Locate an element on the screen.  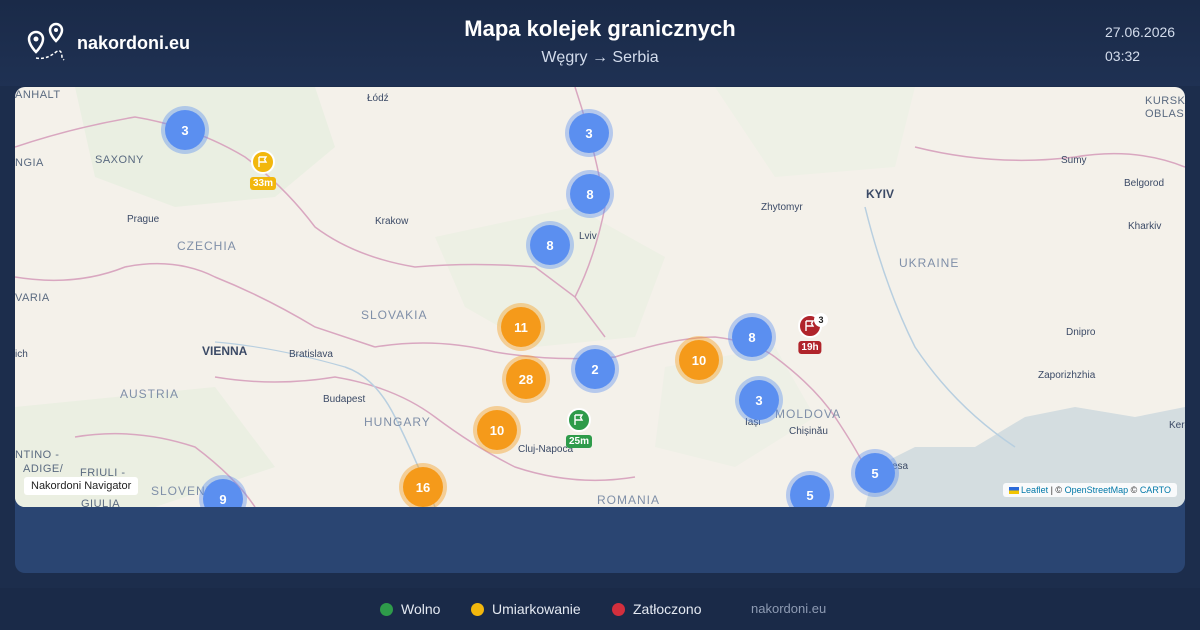
map-label: ANHALT is located at coordinates (38, 95).